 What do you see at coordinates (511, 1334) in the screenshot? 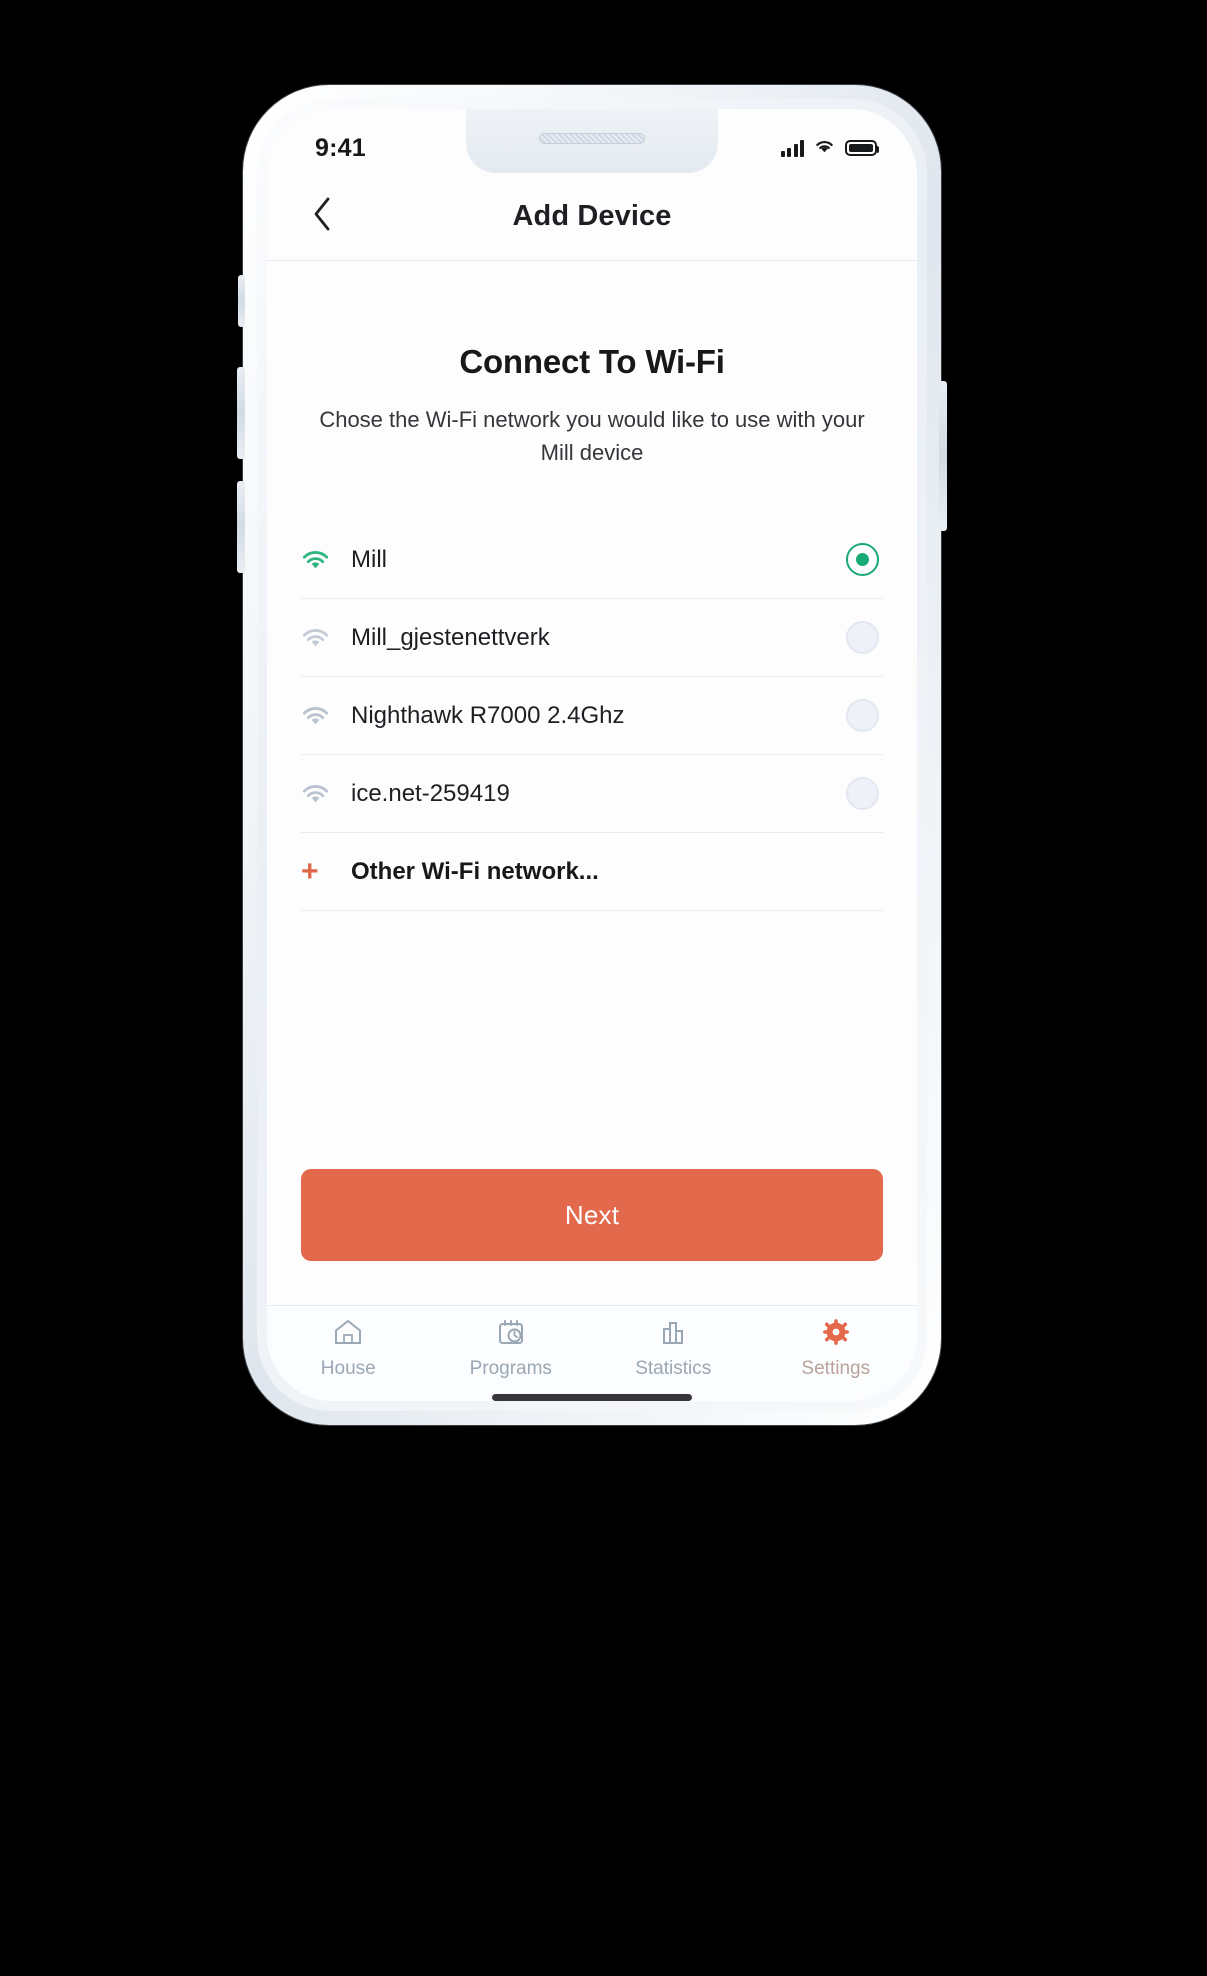
I see `calendar-clock-icon` at bounding box center [511, 1334].